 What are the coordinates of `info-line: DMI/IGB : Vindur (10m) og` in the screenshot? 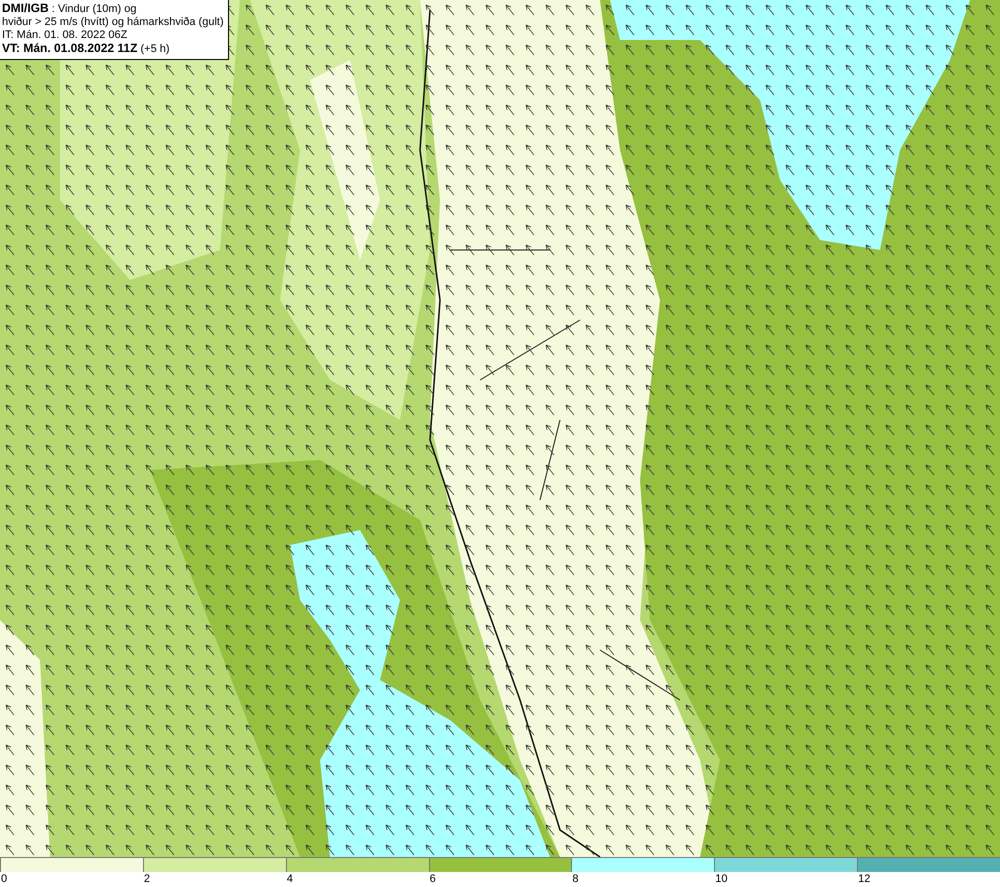 It's located at (70, 9).